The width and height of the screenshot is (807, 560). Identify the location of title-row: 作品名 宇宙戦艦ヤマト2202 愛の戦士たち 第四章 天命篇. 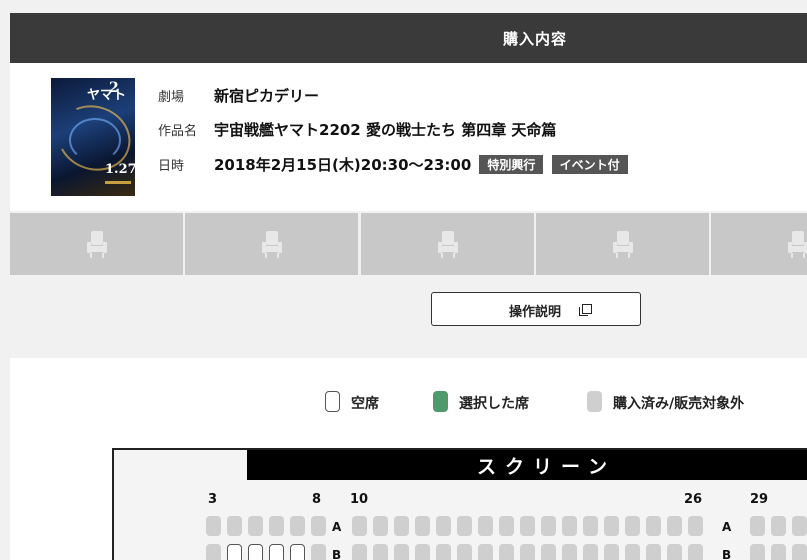
(357, 129).